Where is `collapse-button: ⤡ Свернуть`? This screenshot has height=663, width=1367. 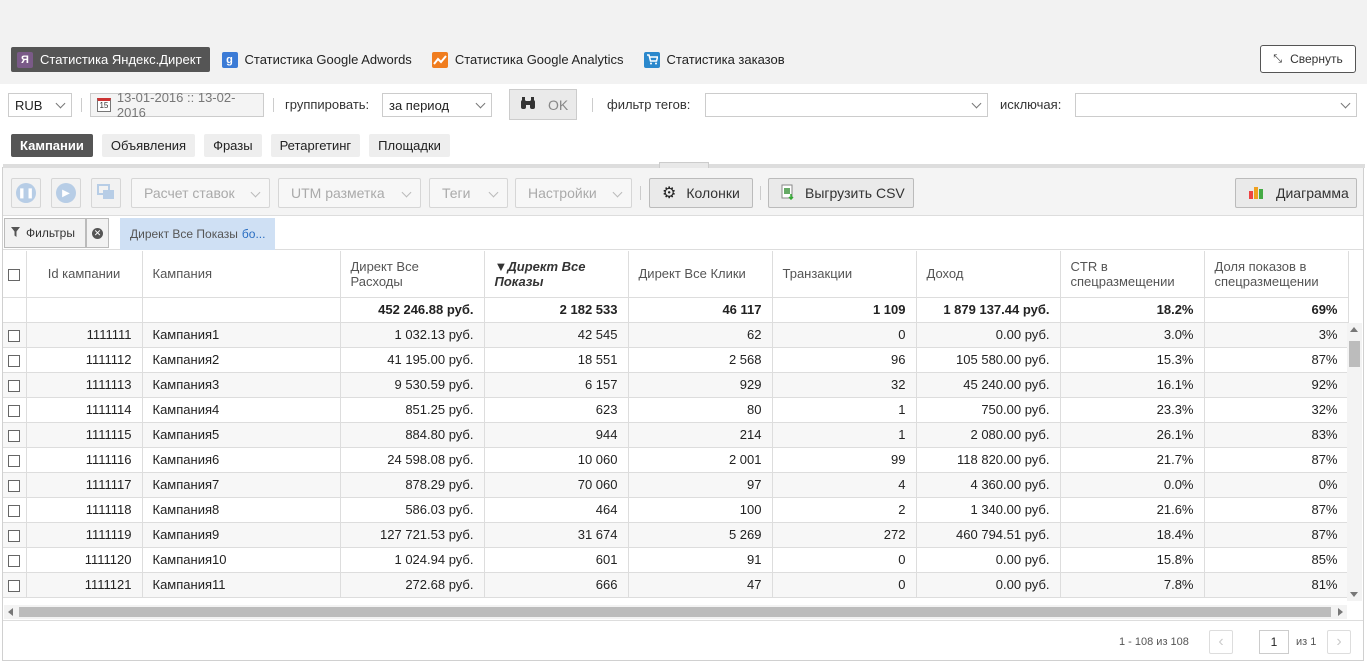
collapse-button: ⤡ Свернуть is located at coordinates (1308, 59).